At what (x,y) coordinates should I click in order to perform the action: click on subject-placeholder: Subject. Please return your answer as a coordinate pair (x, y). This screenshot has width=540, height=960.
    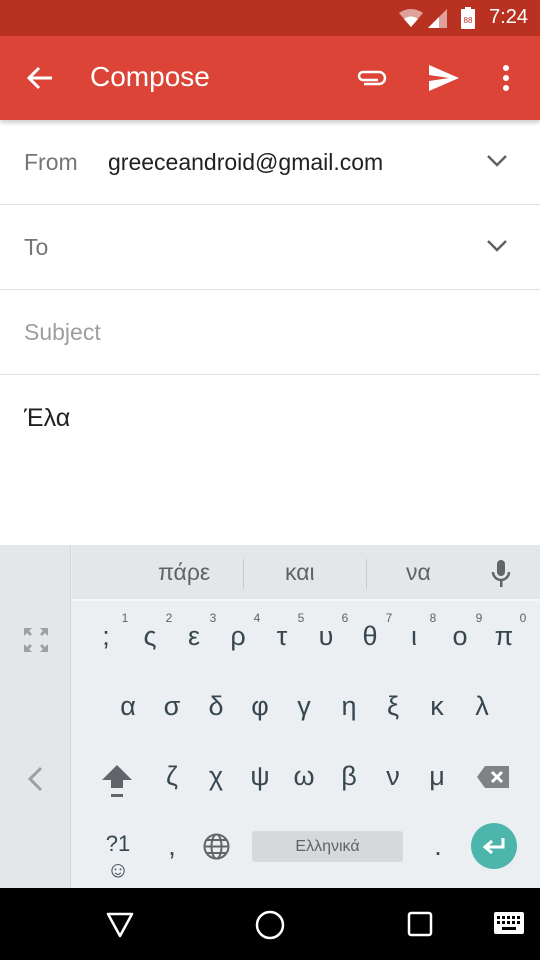
    Looking at the image, I should click on (62, 332).